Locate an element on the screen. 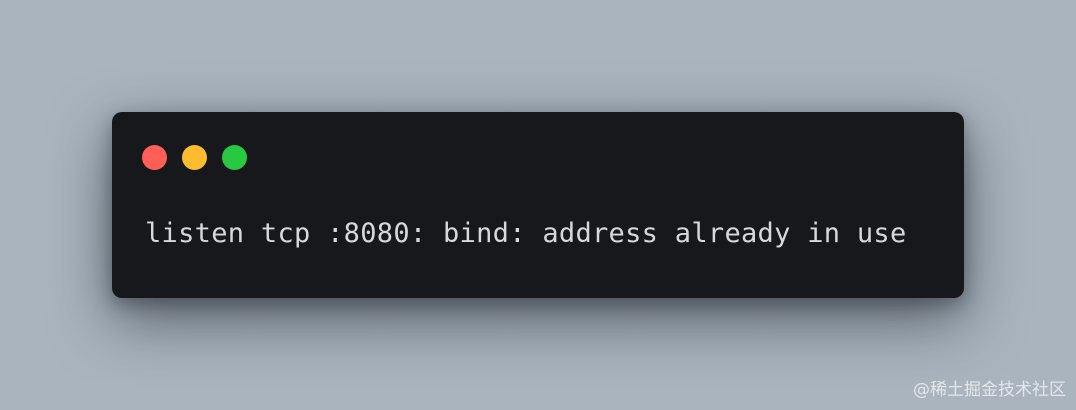 The image size is (1076, 410). window-controls is located at coordinates (194, 157).